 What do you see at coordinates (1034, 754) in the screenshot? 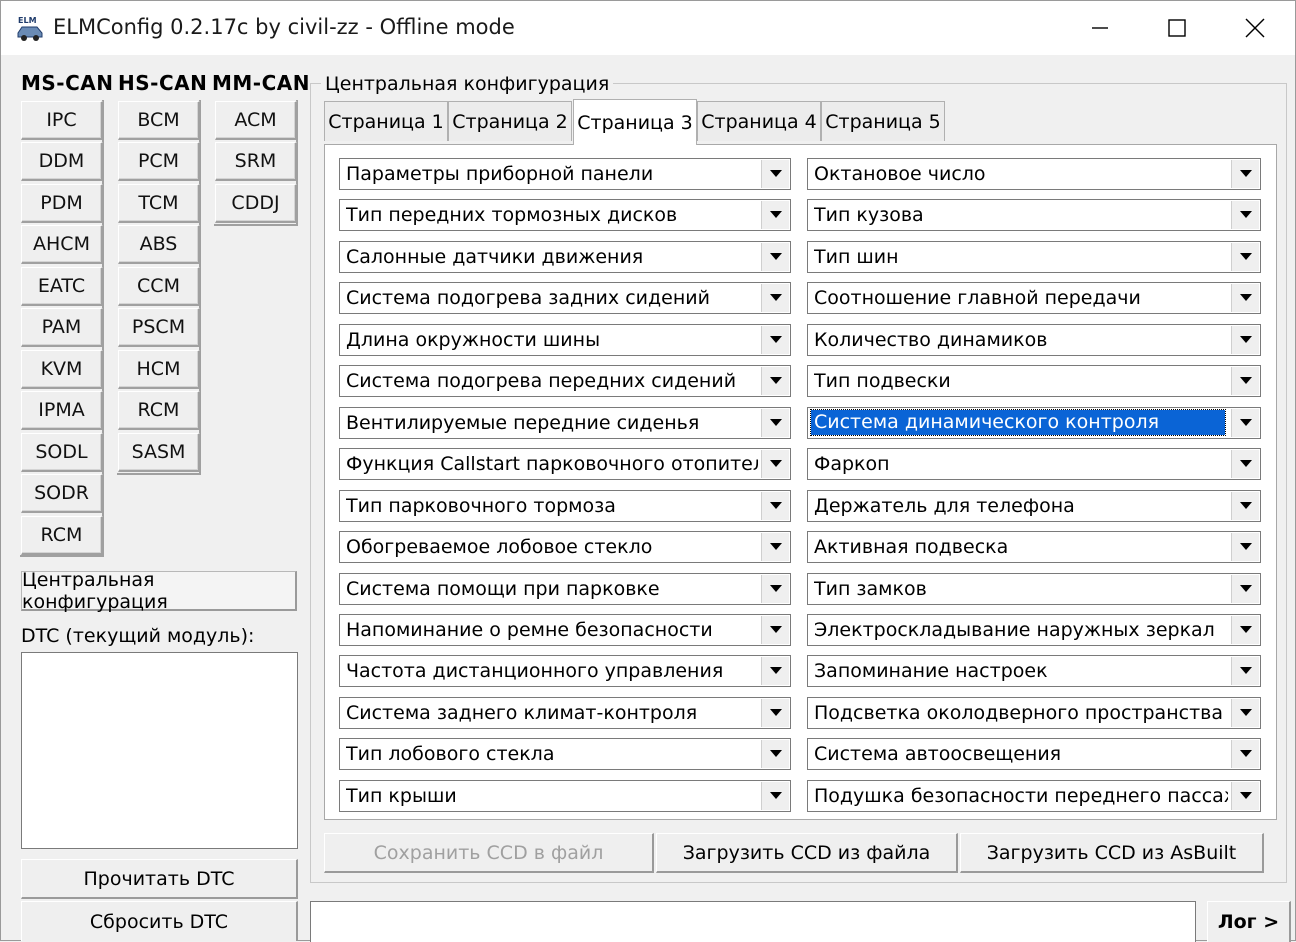
I see `combo-right-15: Система автоосвещения` at bounding box center [1034, 754].